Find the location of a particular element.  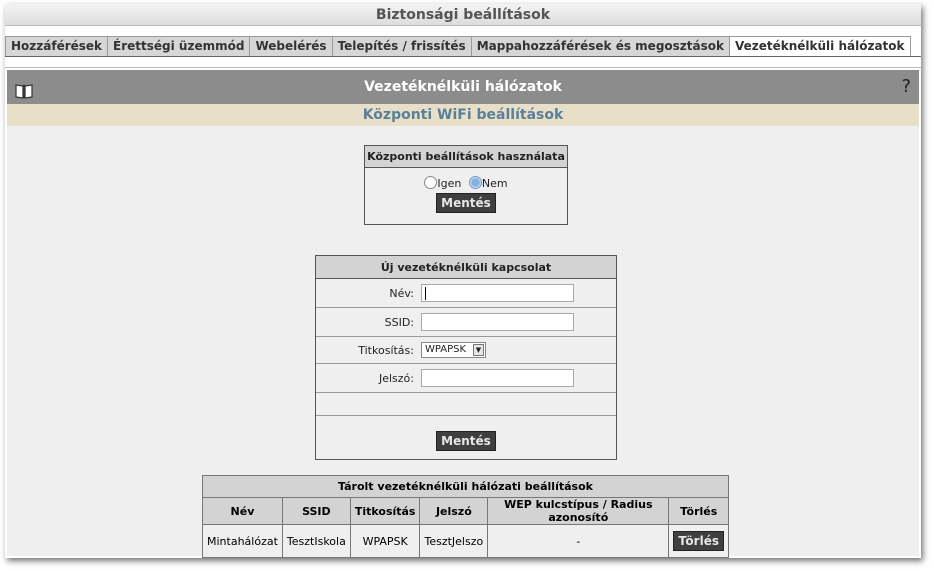

password-row: Jelszó: is located at coordinates (466, 378).